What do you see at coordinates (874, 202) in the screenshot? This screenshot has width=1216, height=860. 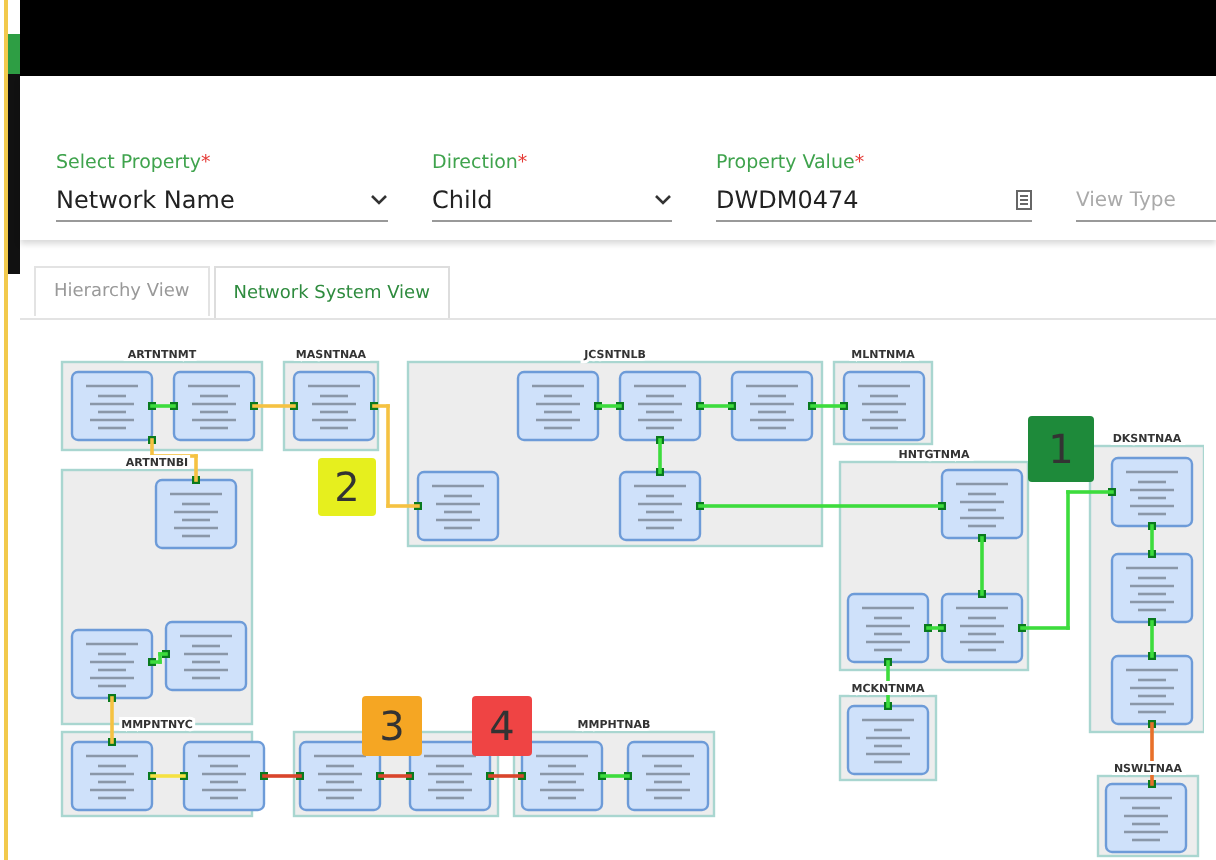 I see `input-field: DWDM0474` at bounding box center [874, 202].